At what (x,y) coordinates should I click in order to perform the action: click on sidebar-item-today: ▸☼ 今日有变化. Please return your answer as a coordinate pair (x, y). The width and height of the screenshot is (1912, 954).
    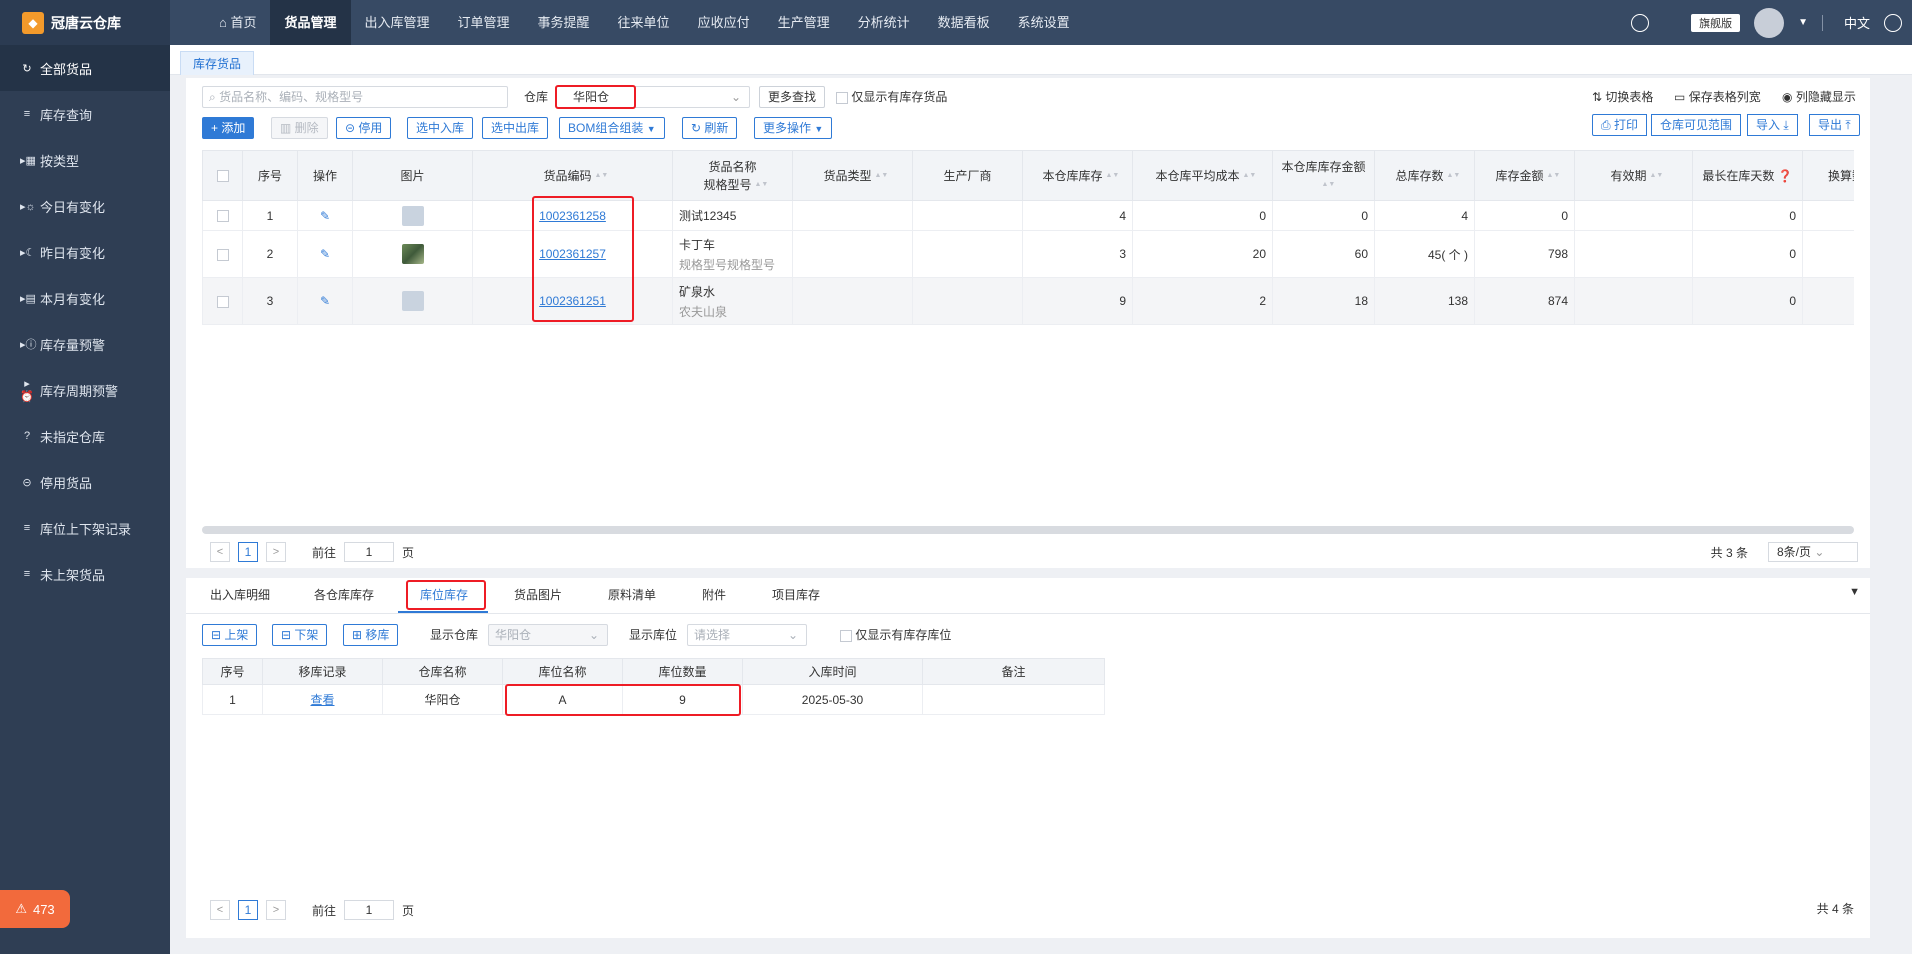
    Looking at the image, I should click on (85, 206).